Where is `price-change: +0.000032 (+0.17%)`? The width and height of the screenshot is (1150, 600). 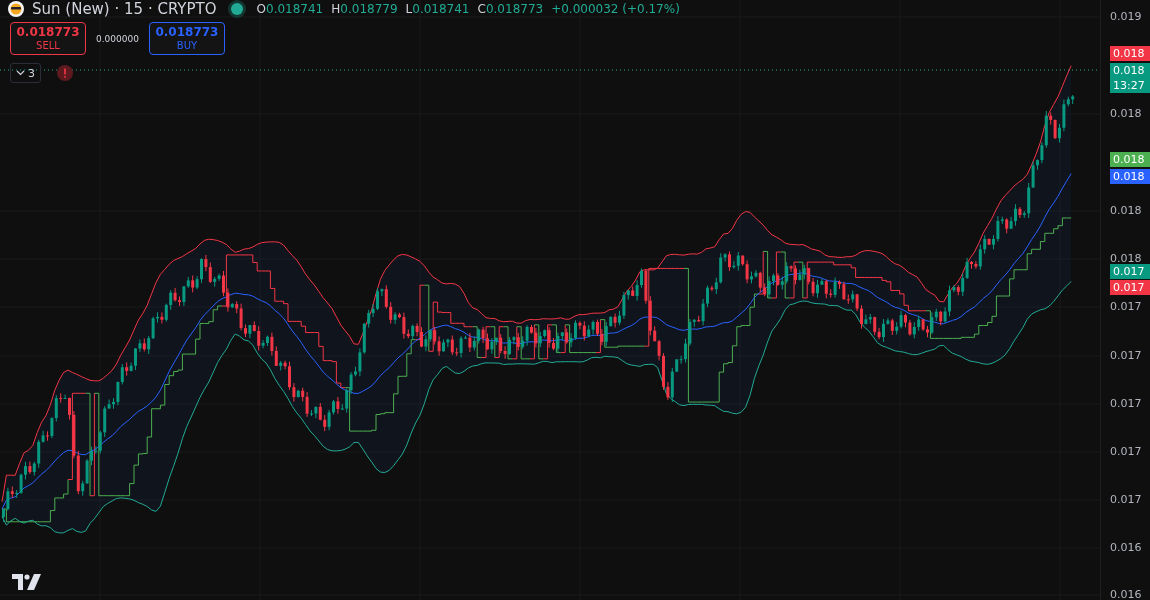
price-change: +0.000032 (+0.17%) is located at coordinates (615, 9).